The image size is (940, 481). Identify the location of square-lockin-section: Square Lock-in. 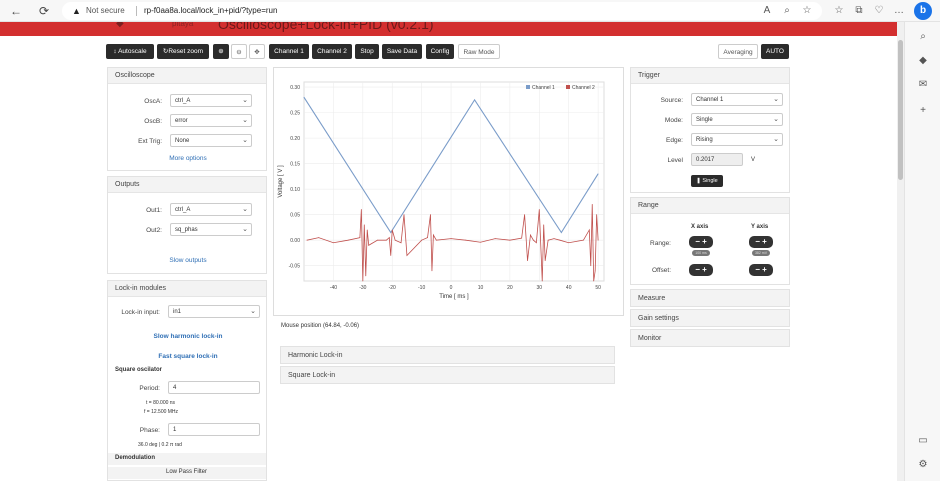
(447, 375).